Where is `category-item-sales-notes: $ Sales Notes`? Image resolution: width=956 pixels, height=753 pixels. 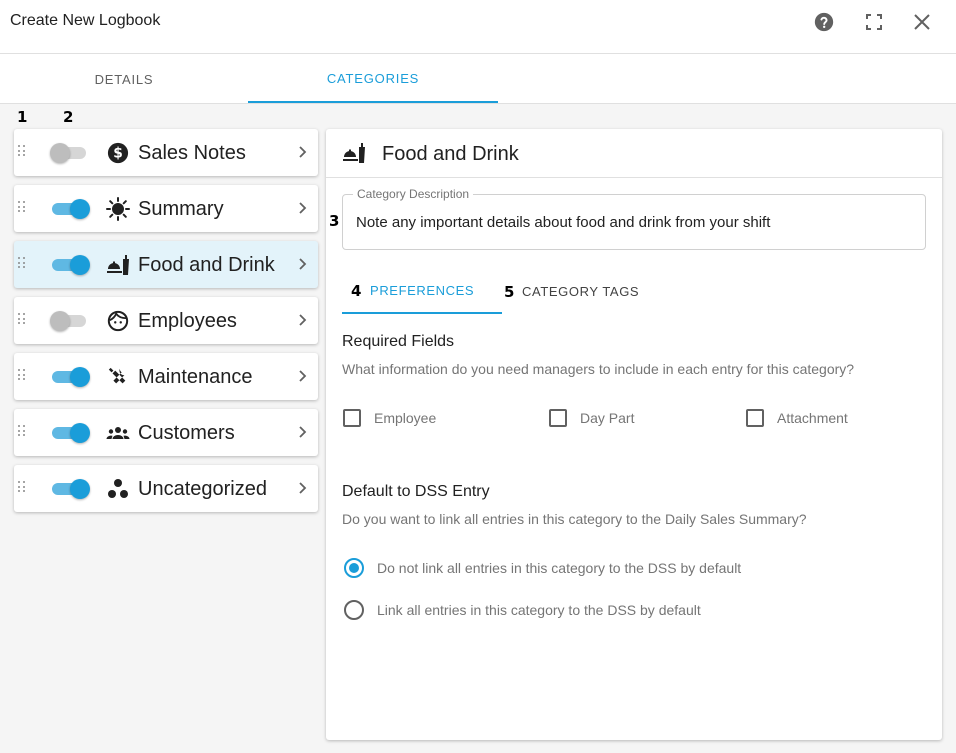 category-item-sales-notes: $ Sales Notes is located at coordinates (166, 152).